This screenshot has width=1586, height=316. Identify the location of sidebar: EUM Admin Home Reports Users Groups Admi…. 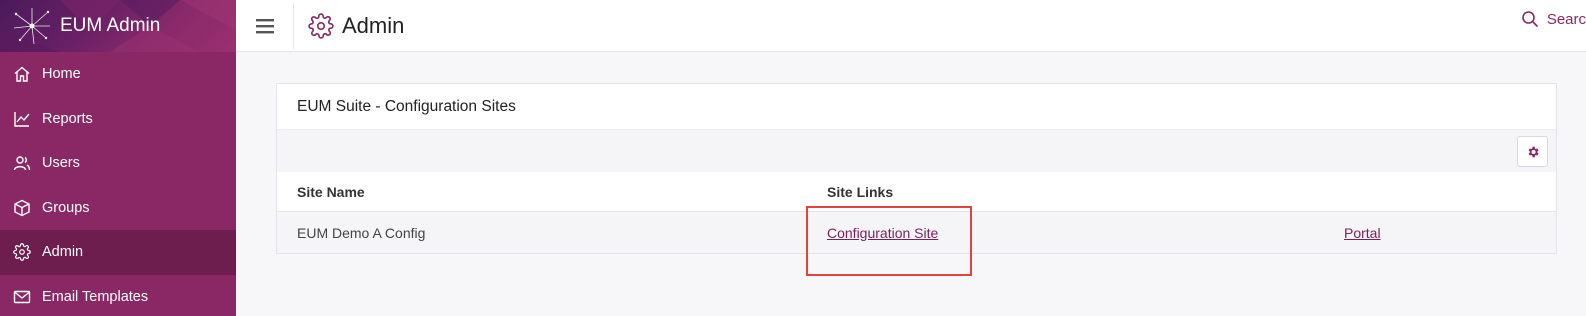
(118, 158).